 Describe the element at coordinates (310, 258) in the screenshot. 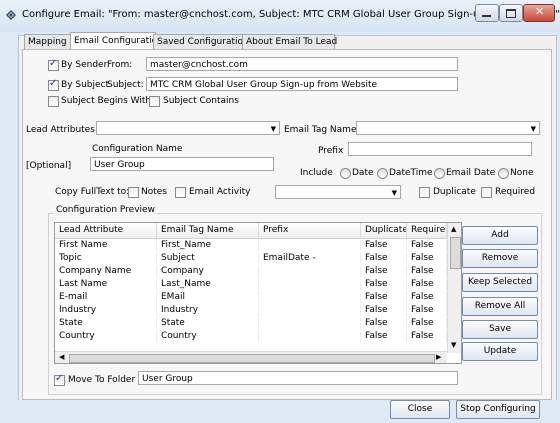

I see `table-cell: EmailDate -` at that location.